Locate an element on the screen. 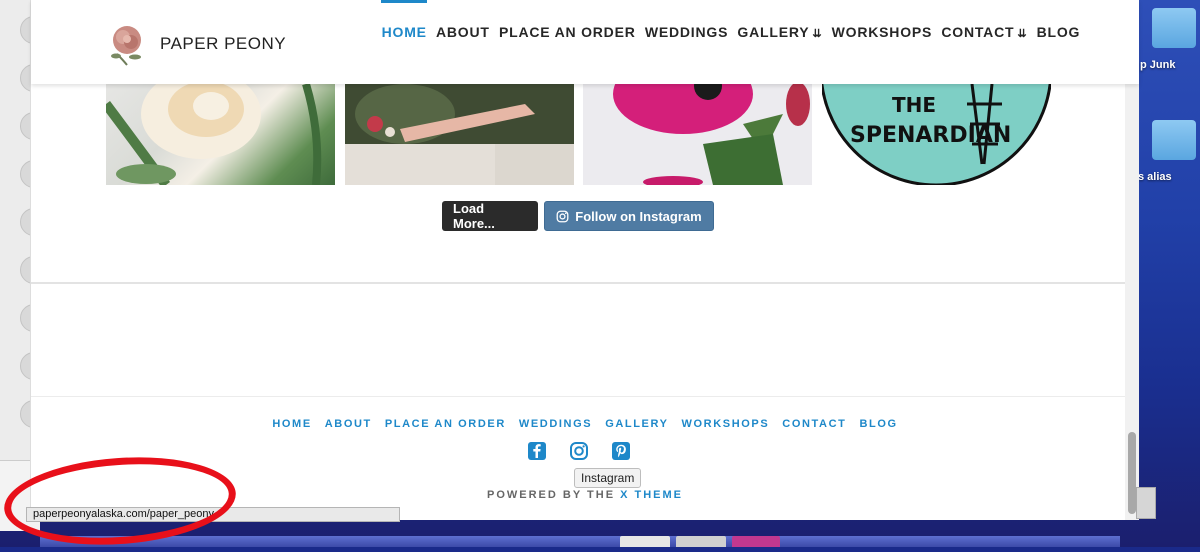 The image size is (1200, 552). desktop-window-edge is located at coordinates (1146, 503).